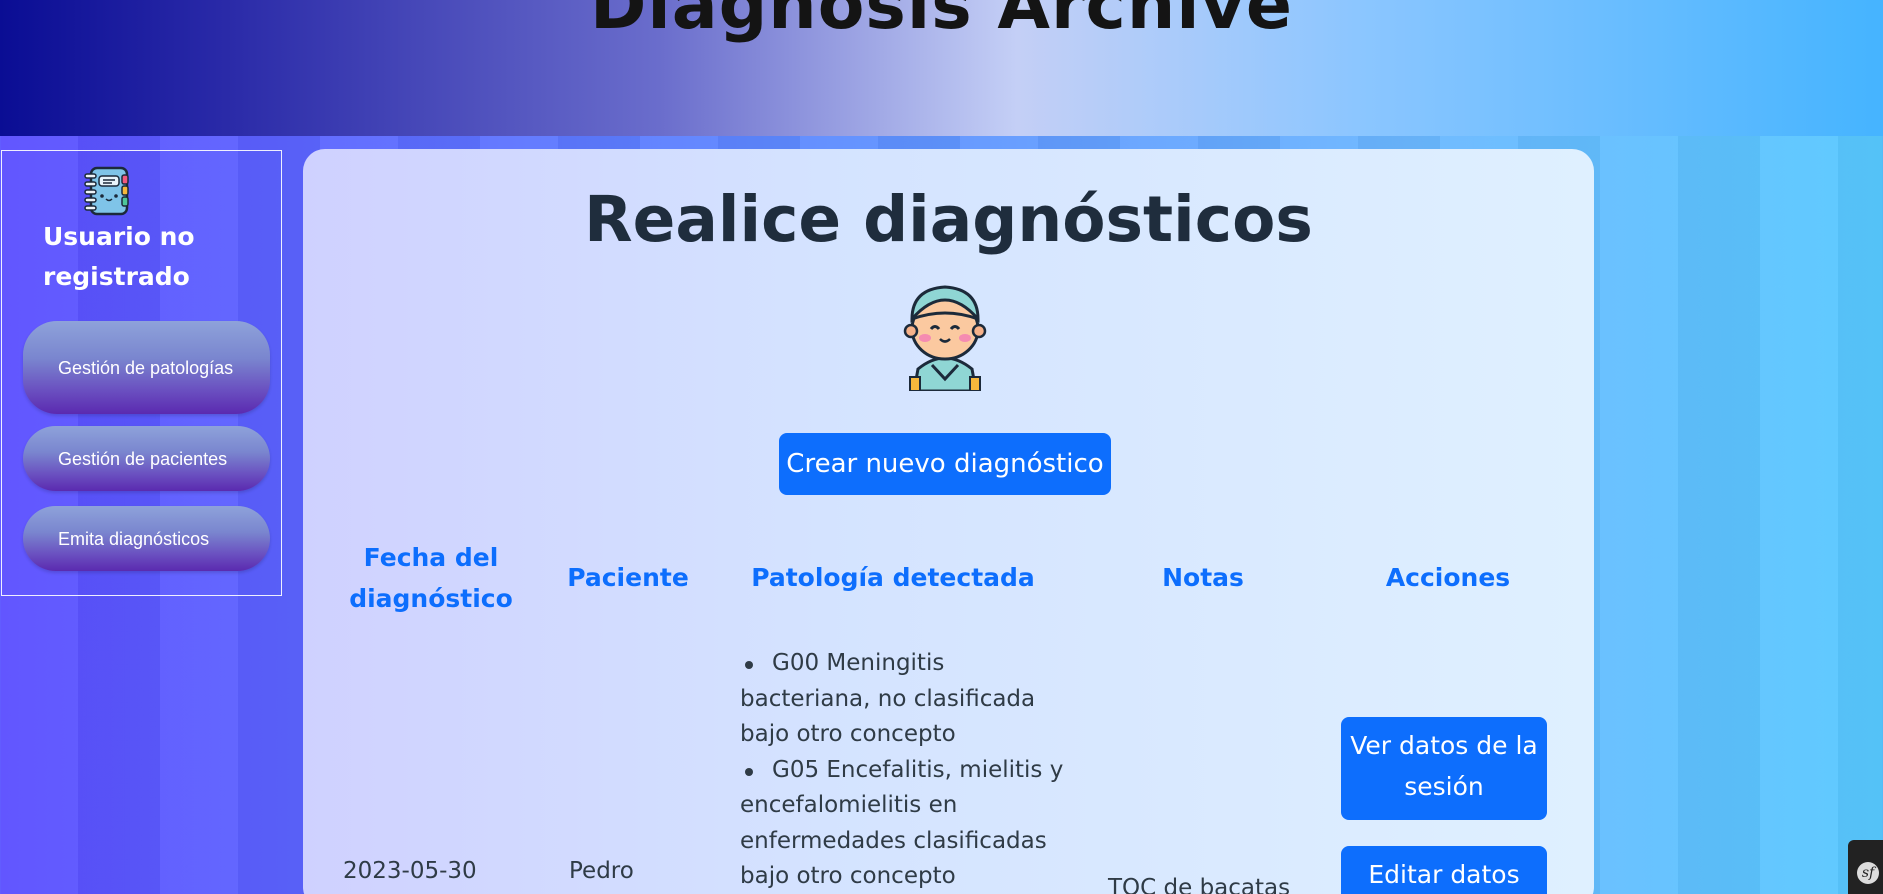 This screenshot has width=1883, height=894. Describe the element at coordinates (1444, 768) in the screenshot. I see `view-session-button: Ver datos de la sesión` at that location.